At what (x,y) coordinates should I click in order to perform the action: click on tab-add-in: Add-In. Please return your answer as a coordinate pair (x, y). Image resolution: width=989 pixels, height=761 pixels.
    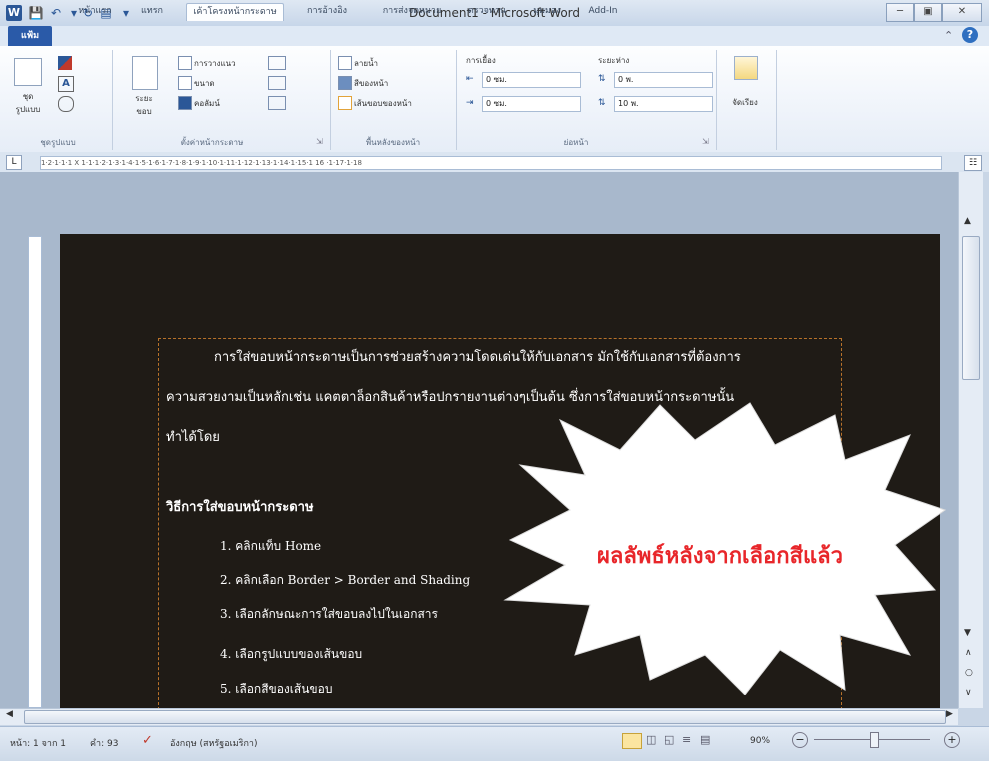
    Looking at the image, I should click on (603, 11).